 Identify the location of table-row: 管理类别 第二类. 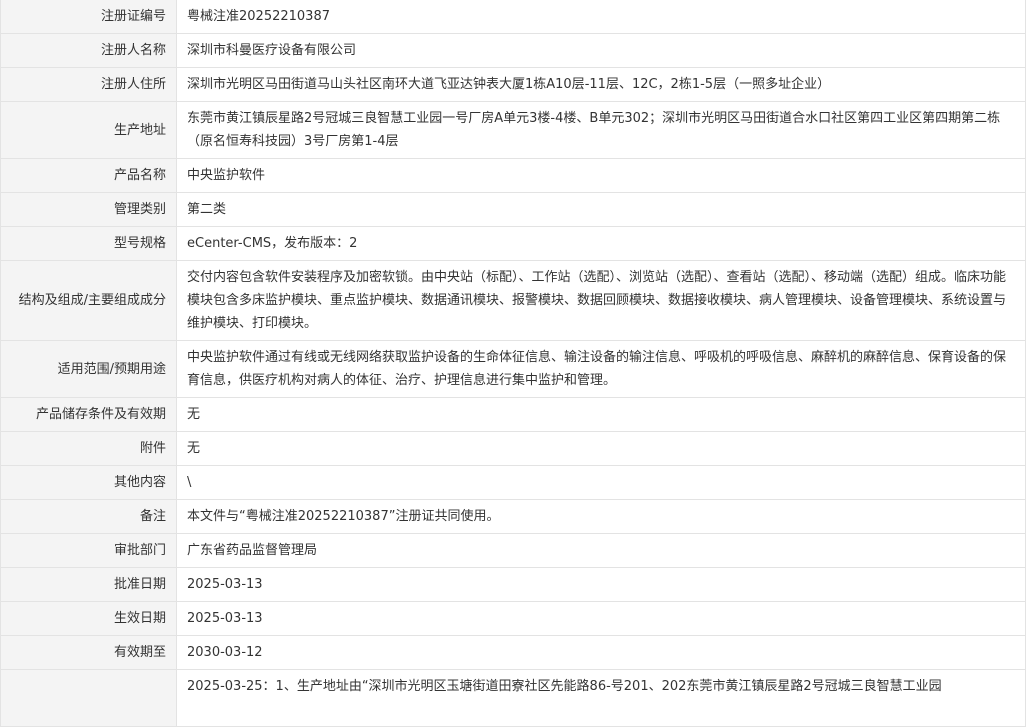
(513, 209).